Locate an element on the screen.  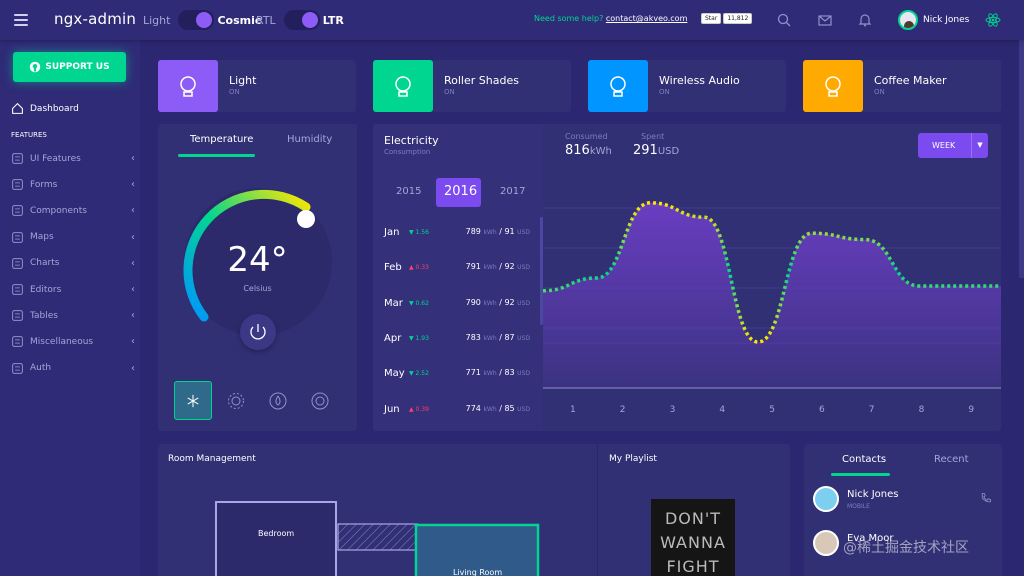
album-cover: DON'T WANNA FIGHT is located at coordinates (693, 537).